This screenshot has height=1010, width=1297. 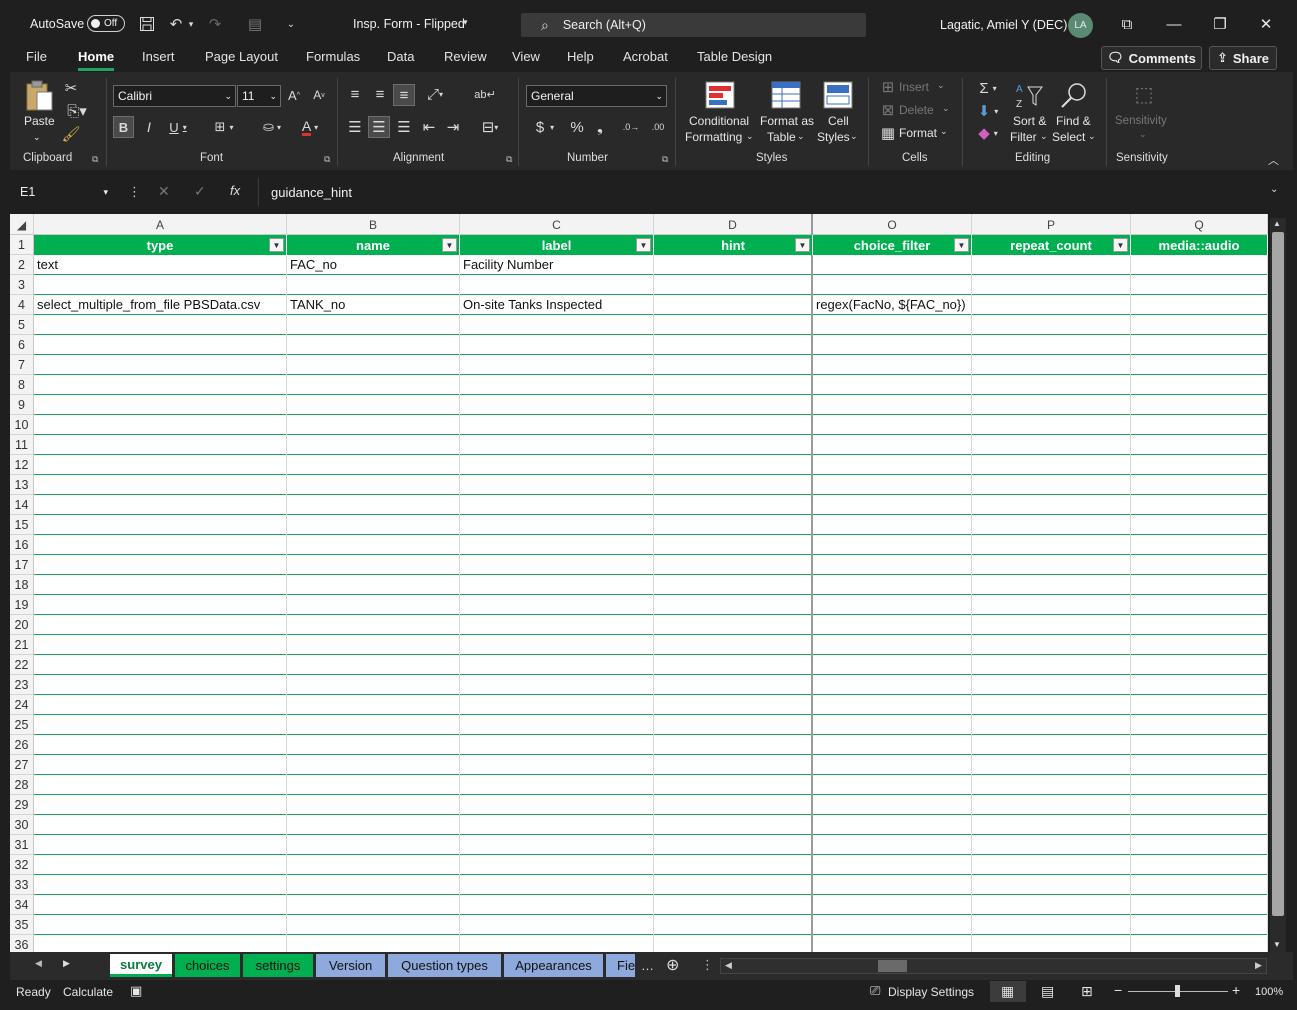 I want to click on close-icon: ✕, so click(x=1266, y=24).